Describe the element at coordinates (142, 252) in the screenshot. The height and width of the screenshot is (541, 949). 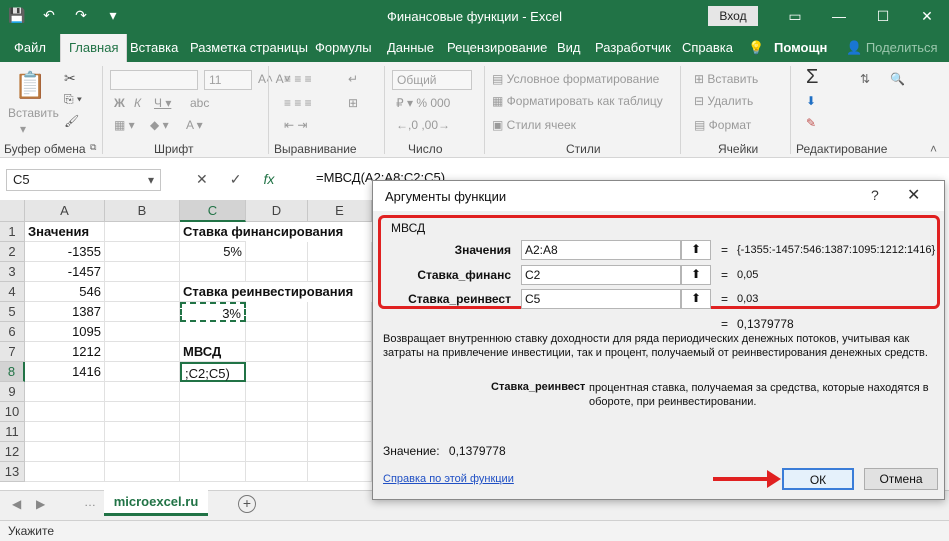
I see `cell-b2` at that location.